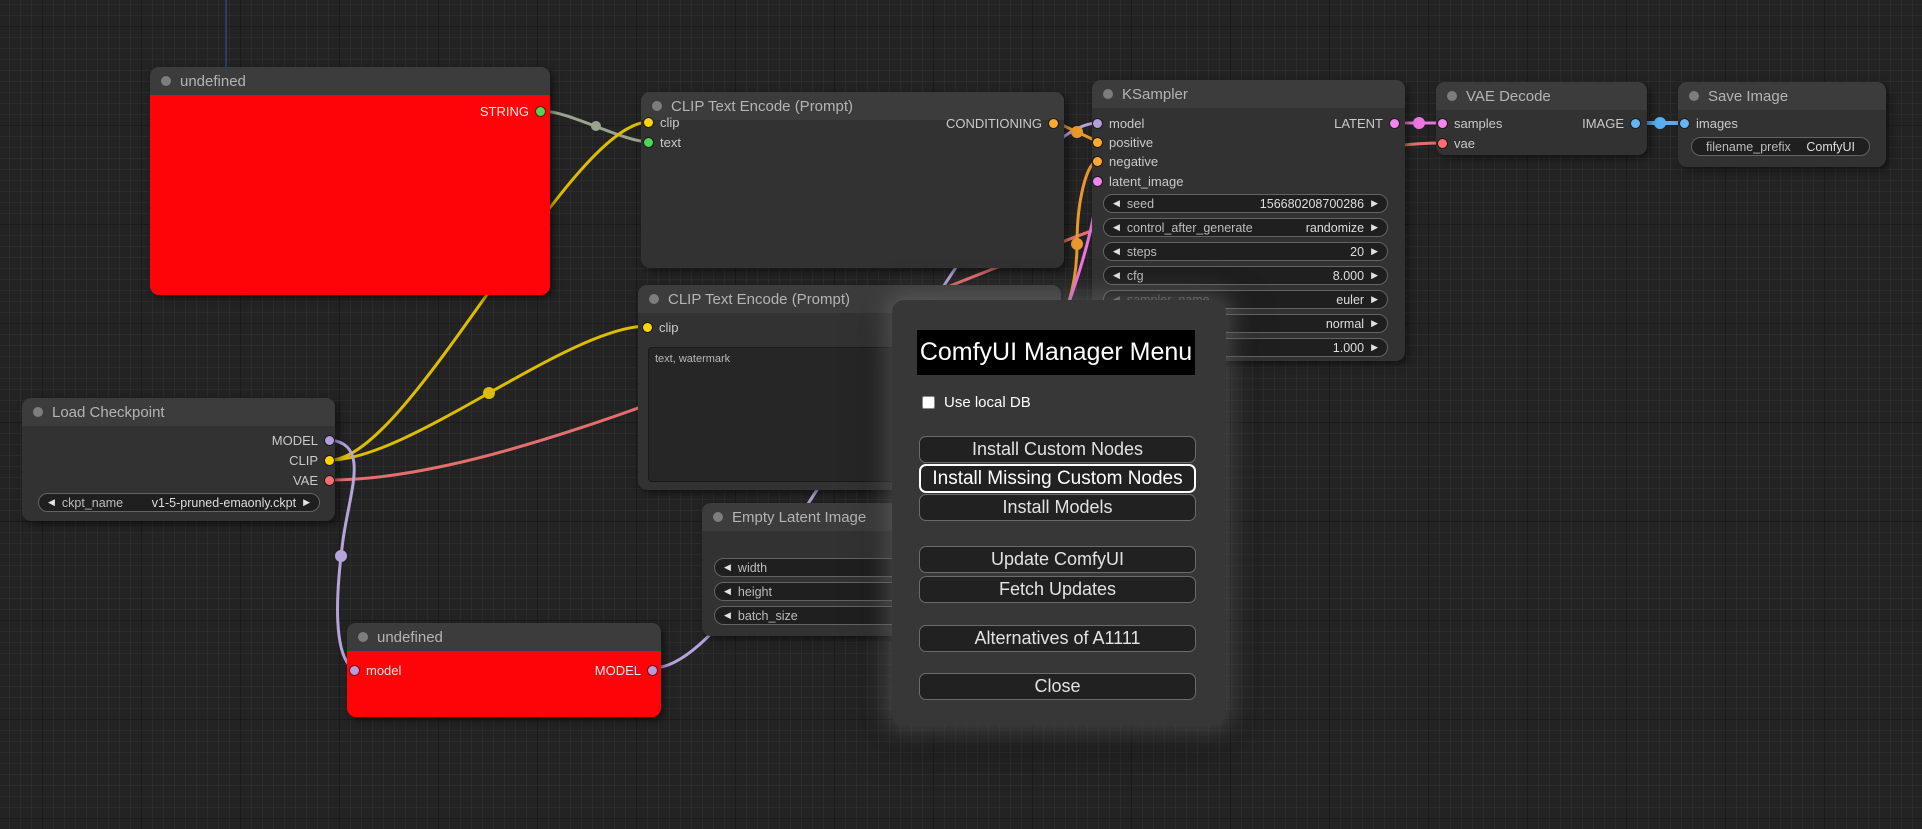  Describe the element at coordinates (1748, 96) in the screenshot. I see `node-title: Save Image` at that location.